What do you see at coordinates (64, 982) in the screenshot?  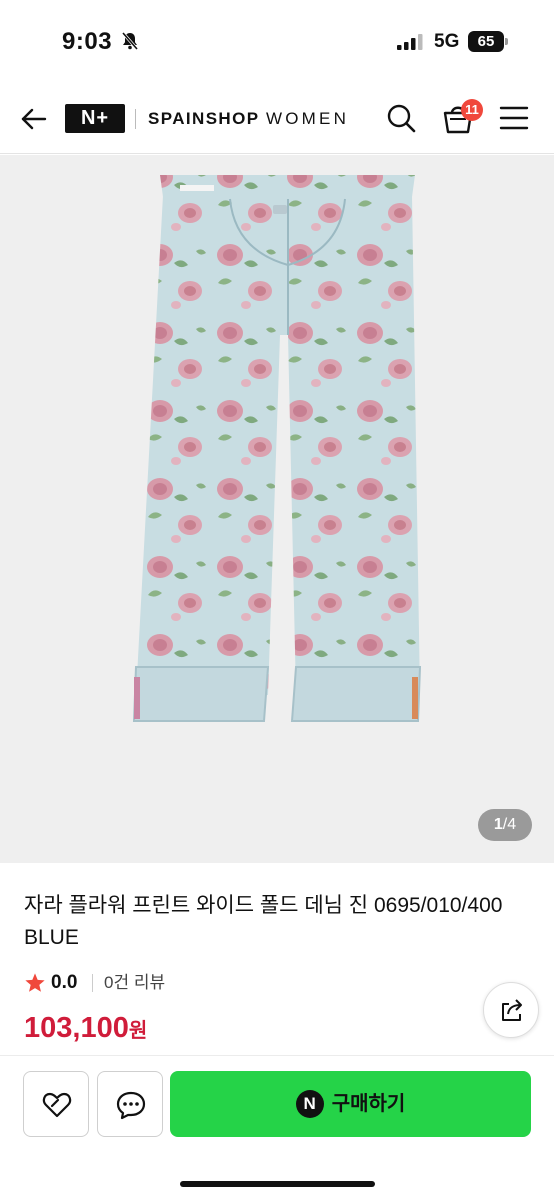 I see `rating-value: 0.0` at bounding box center [64, 982].